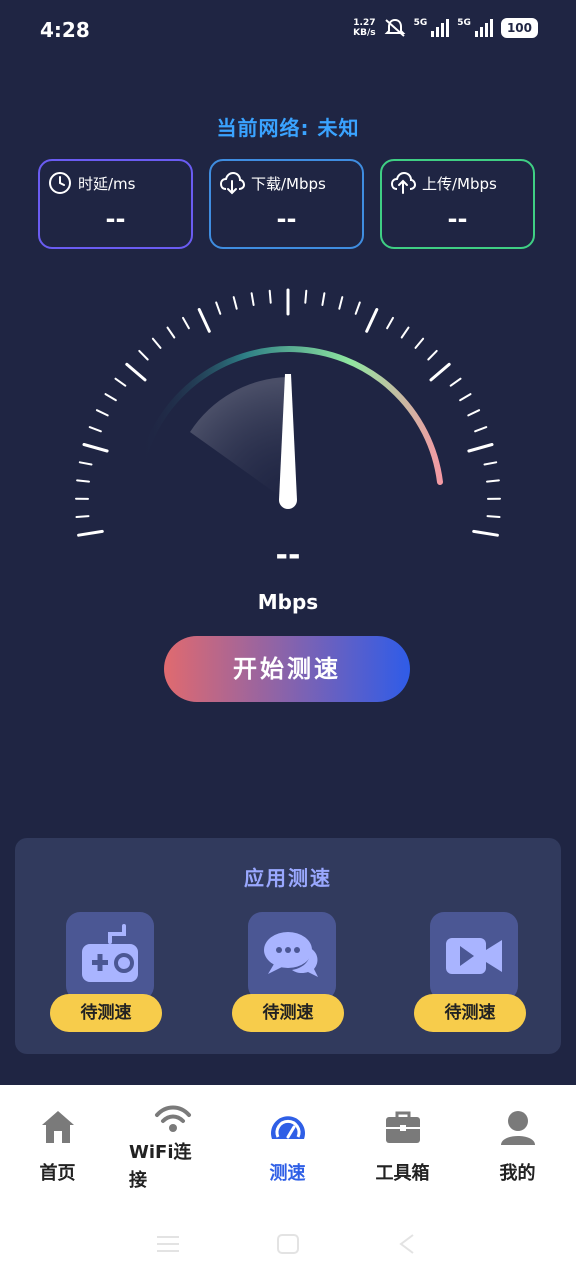 The image size is (576, 1280). Describe the element at coordinates (287, 1145) in the screenshot. I see `tab-speedtest: 测速` at that location.